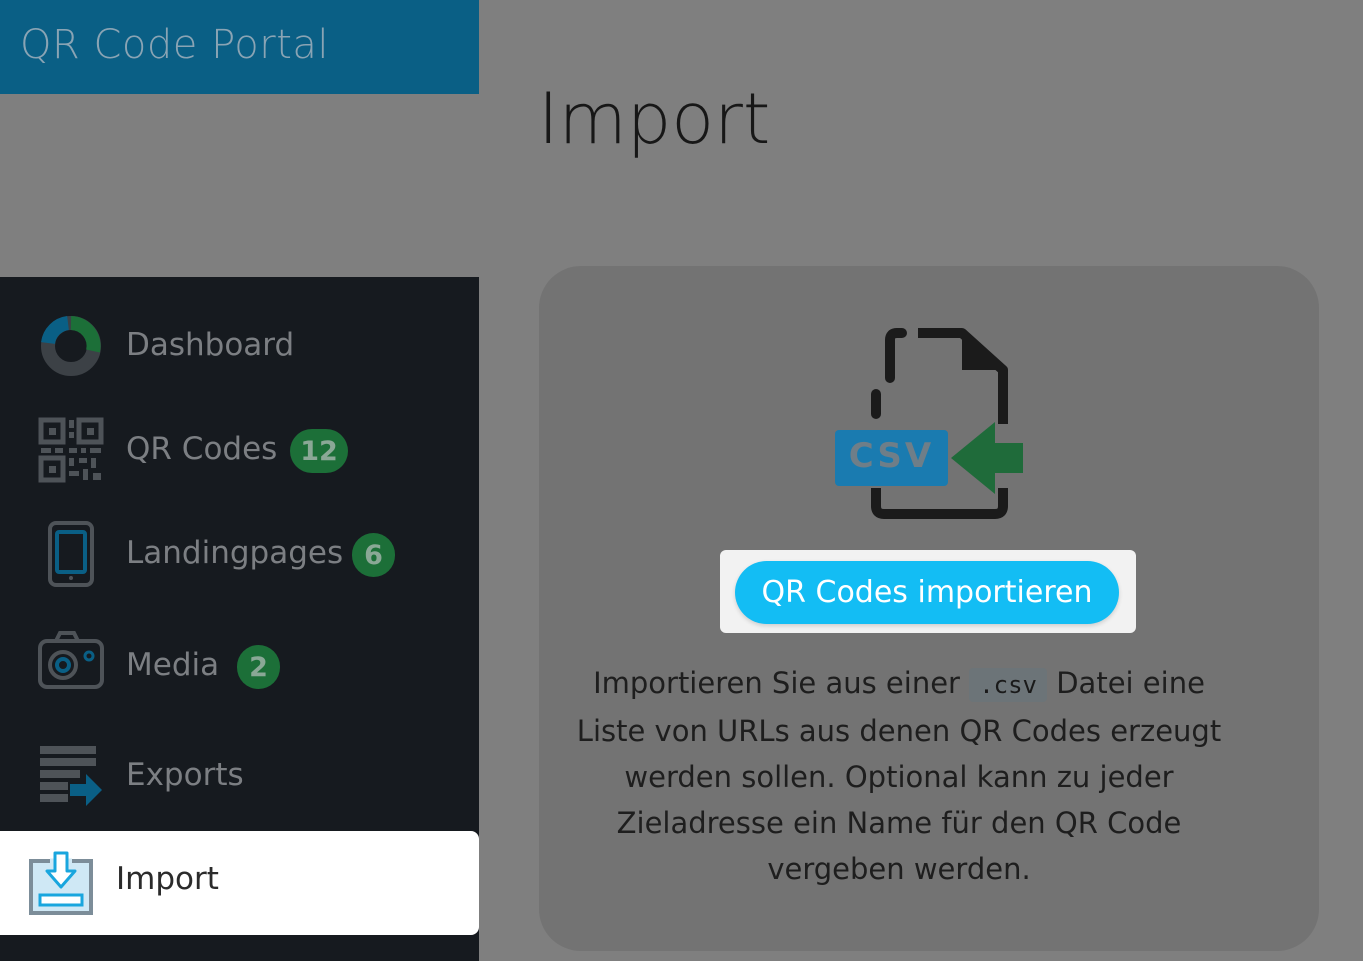 This screenshot has width=1363, height=961. What do you see at coordinates (891, 456) in the screenshot?
I see `csv-tag-label: CSV` at bounding box center [891, 456].